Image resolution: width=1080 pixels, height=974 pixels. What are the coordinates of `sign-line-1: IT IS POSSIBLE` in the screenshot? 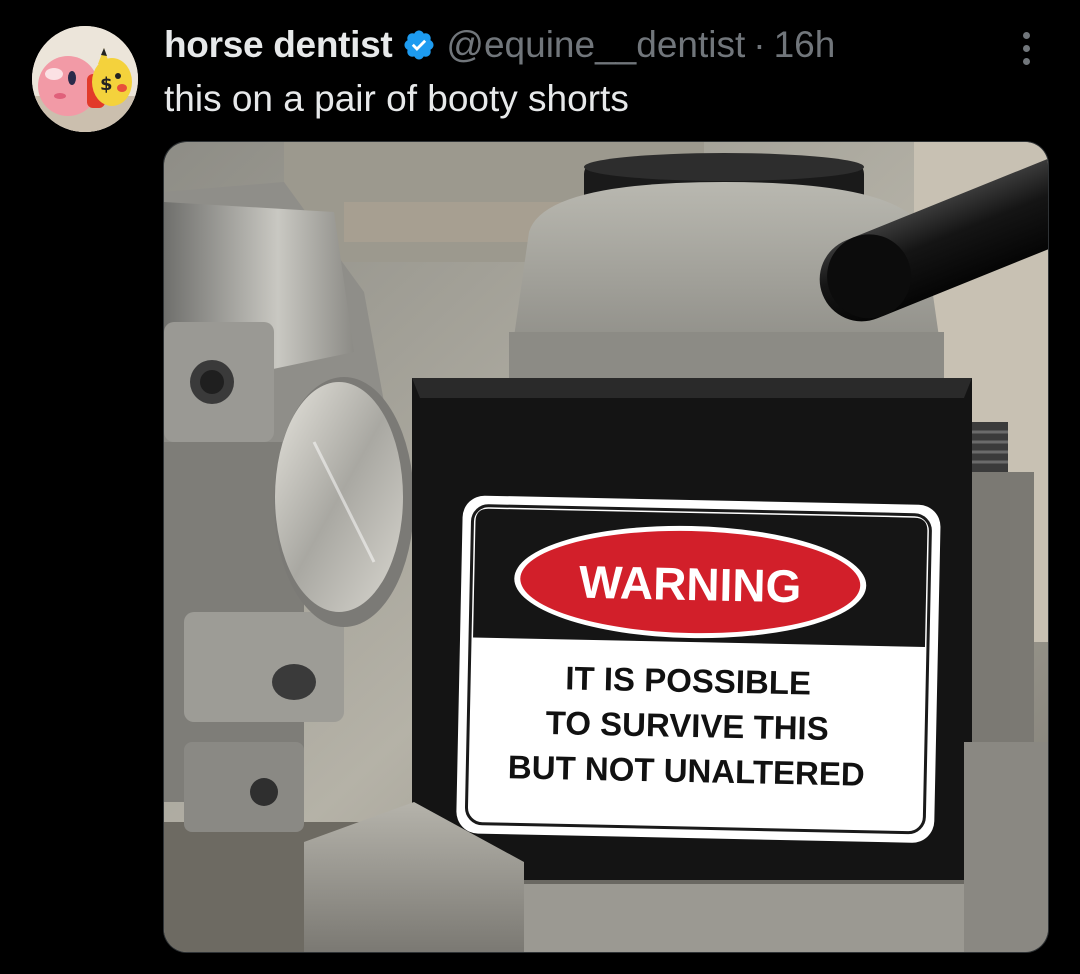 It's located at (688, 680).